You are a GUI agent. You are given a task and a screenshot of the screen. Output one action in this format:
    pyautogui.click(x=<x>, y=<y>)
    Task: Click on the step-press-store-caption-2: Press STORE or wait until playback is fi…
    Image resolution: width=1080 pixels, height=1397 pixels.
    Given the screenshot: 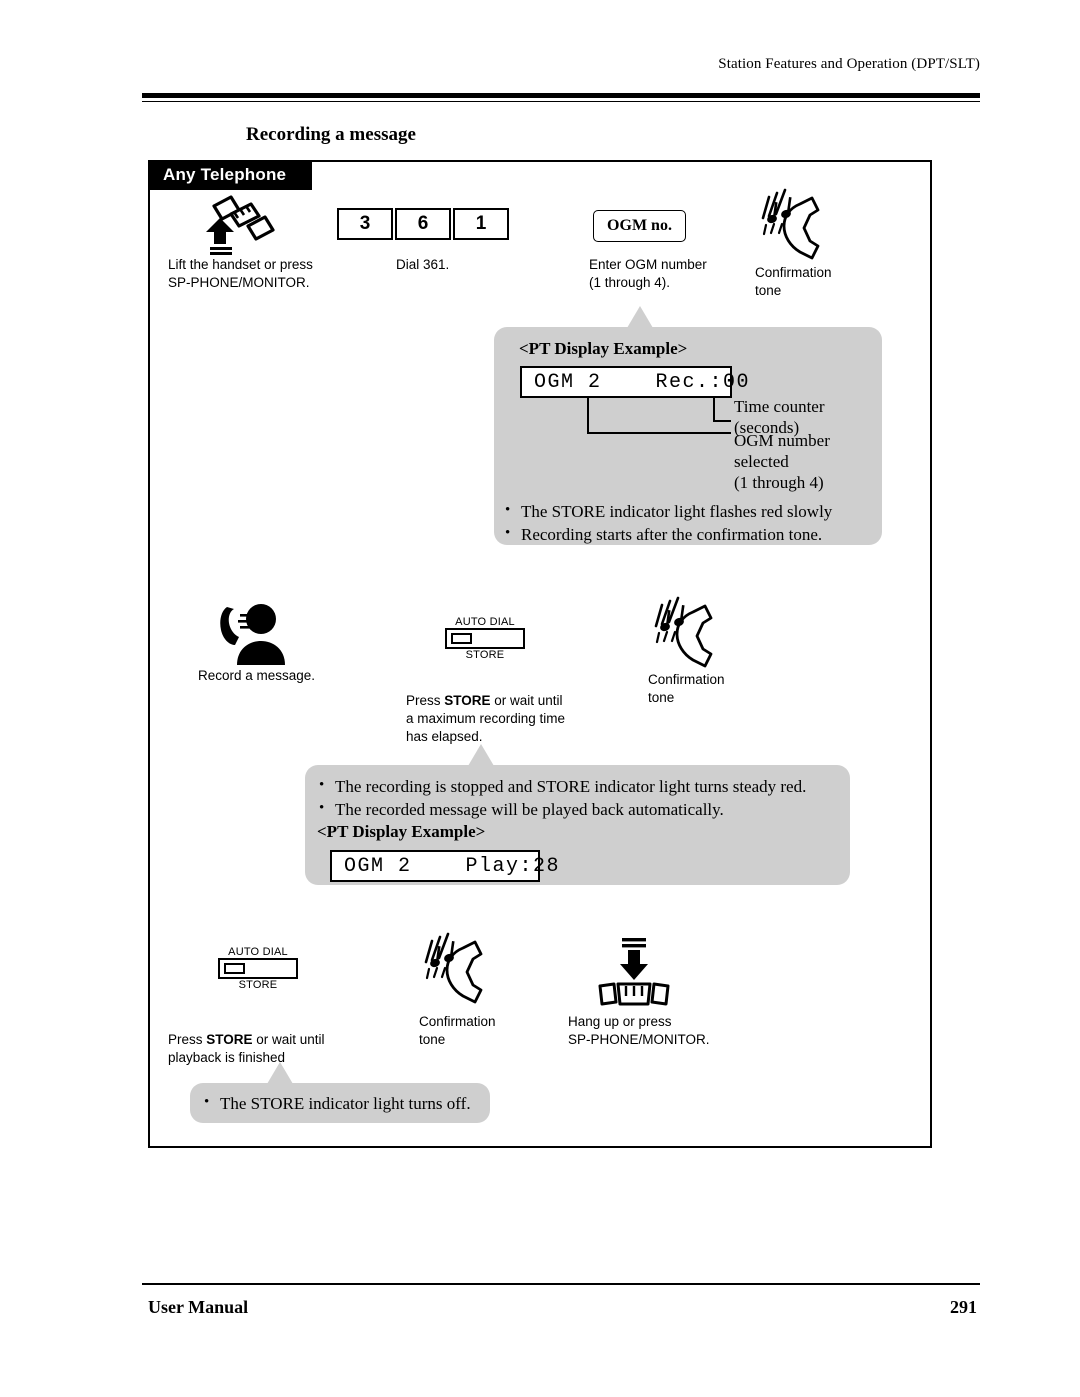 What is the action you would take?
    pyautogui.click(x=278, y=1040)
    